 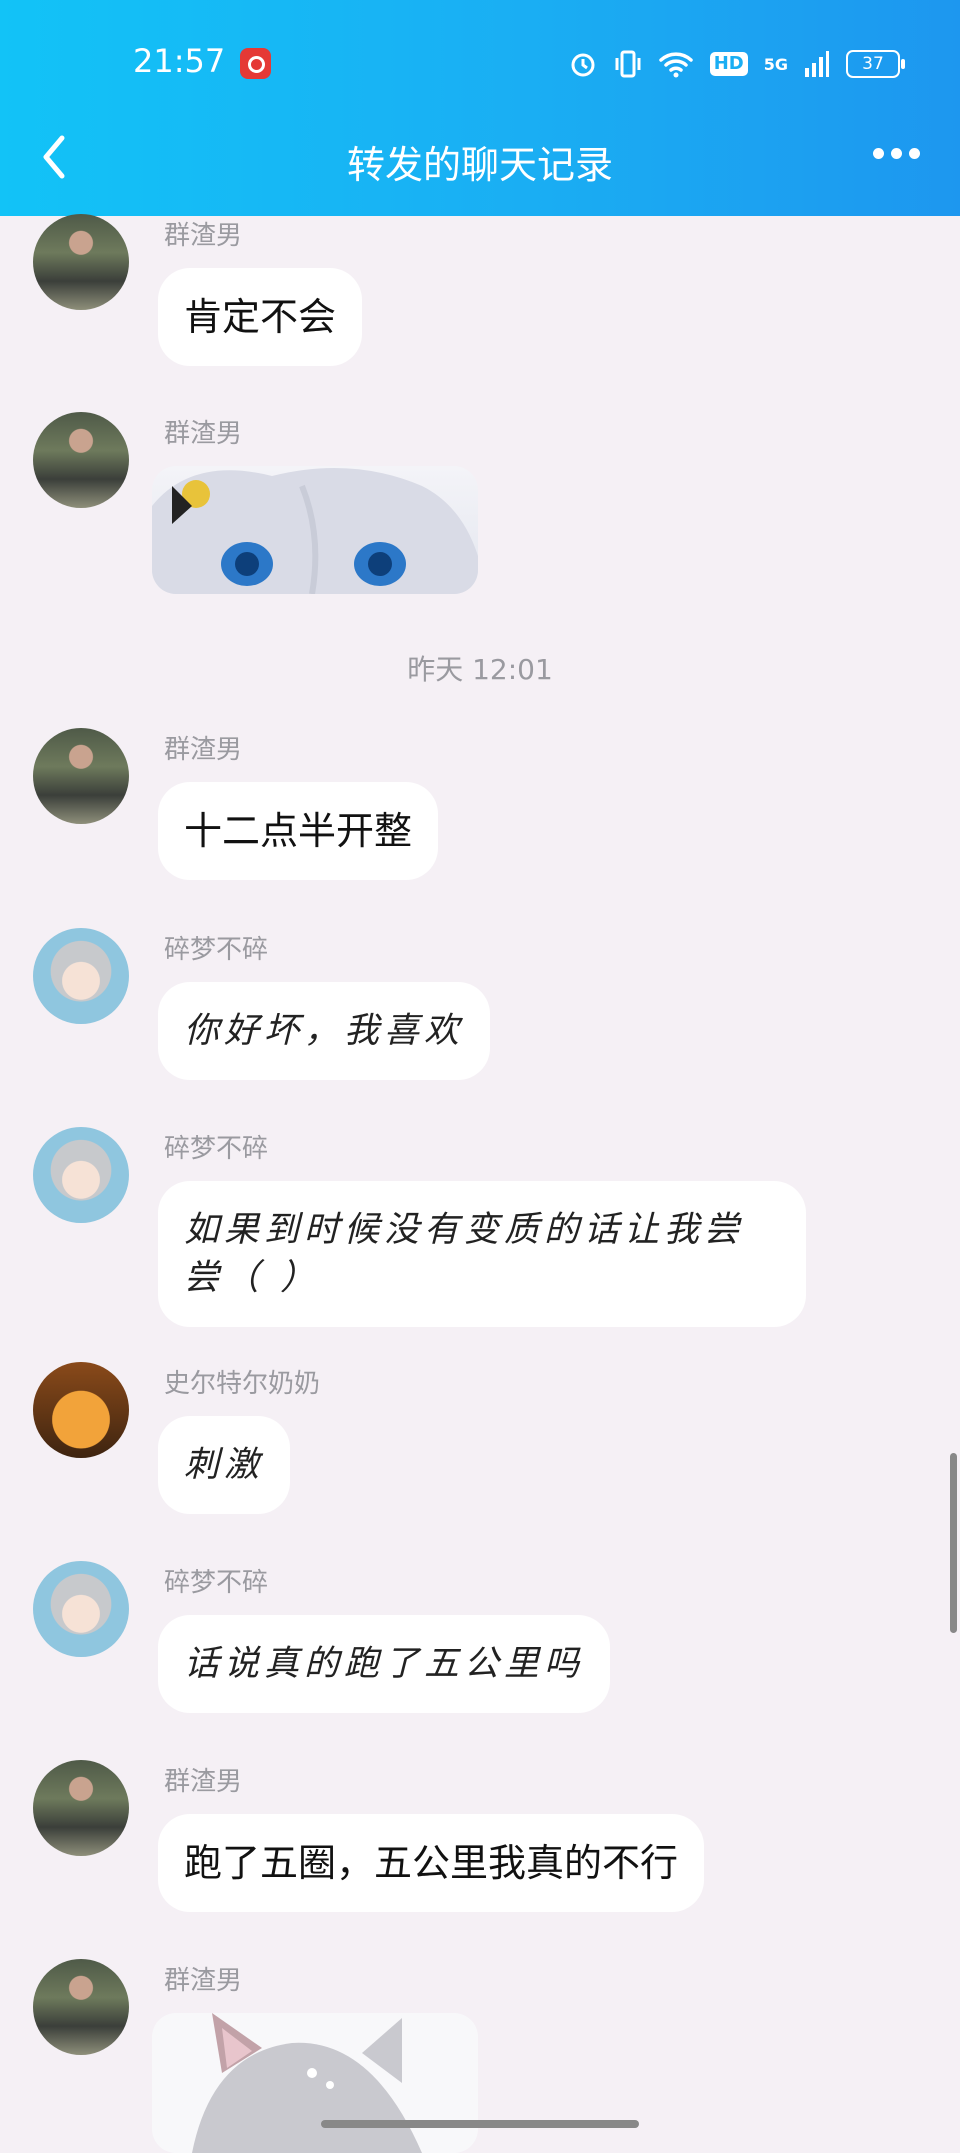 I want to click on page-title: 转发的聊天记录, so click(x=479, y=165).